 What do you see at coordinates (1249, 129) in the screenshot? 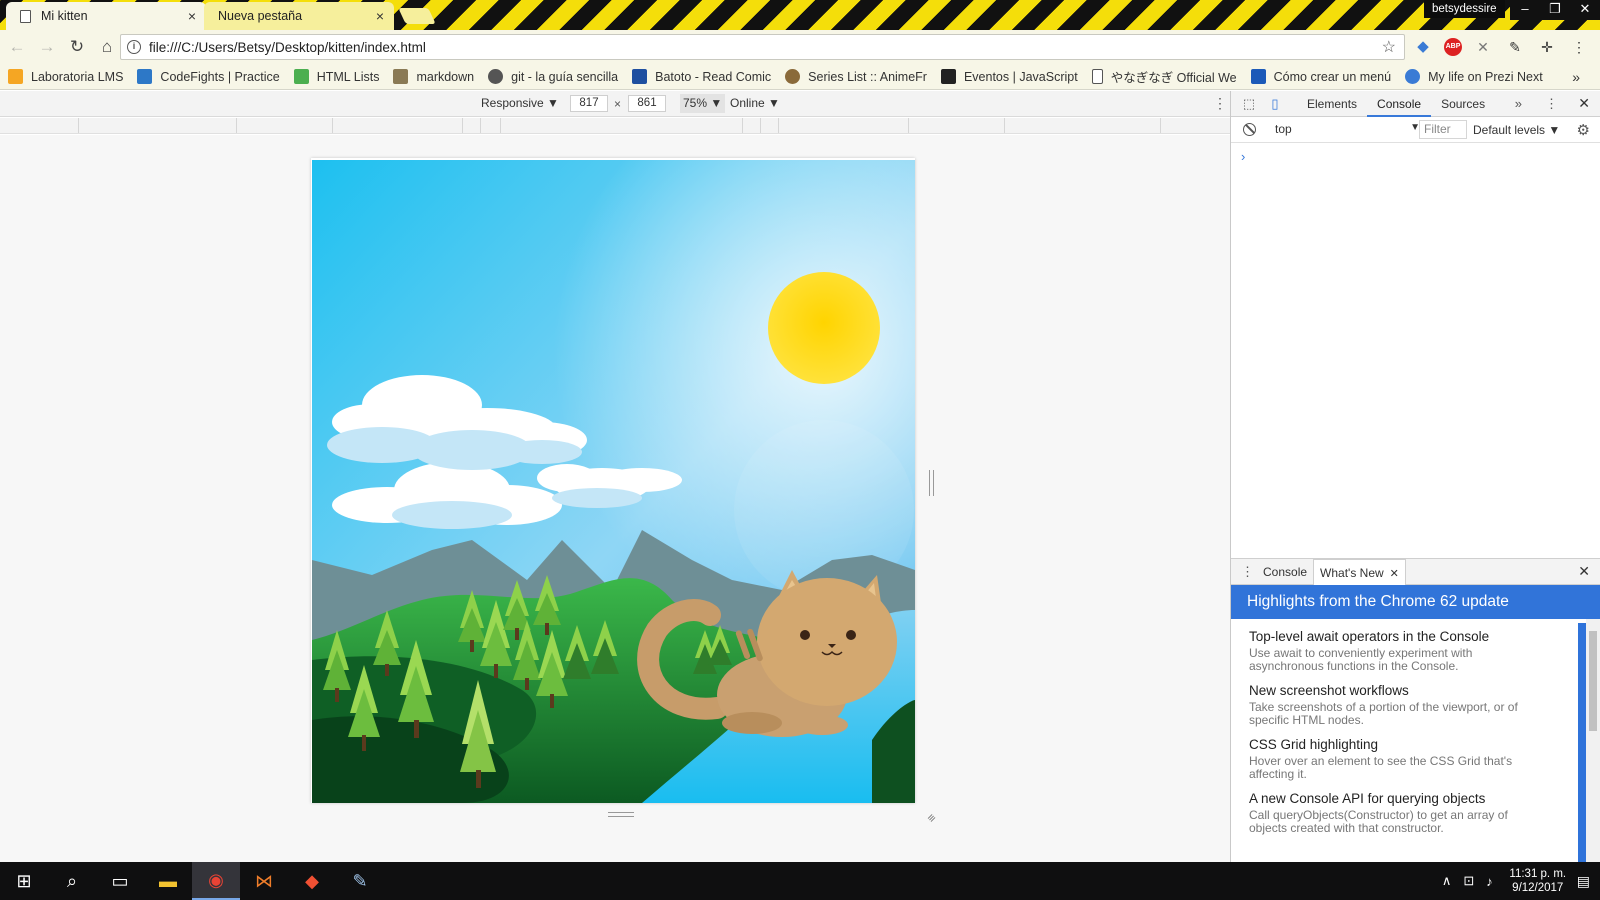
I see `clear-console-icon` at bounding box center [1249, 129].